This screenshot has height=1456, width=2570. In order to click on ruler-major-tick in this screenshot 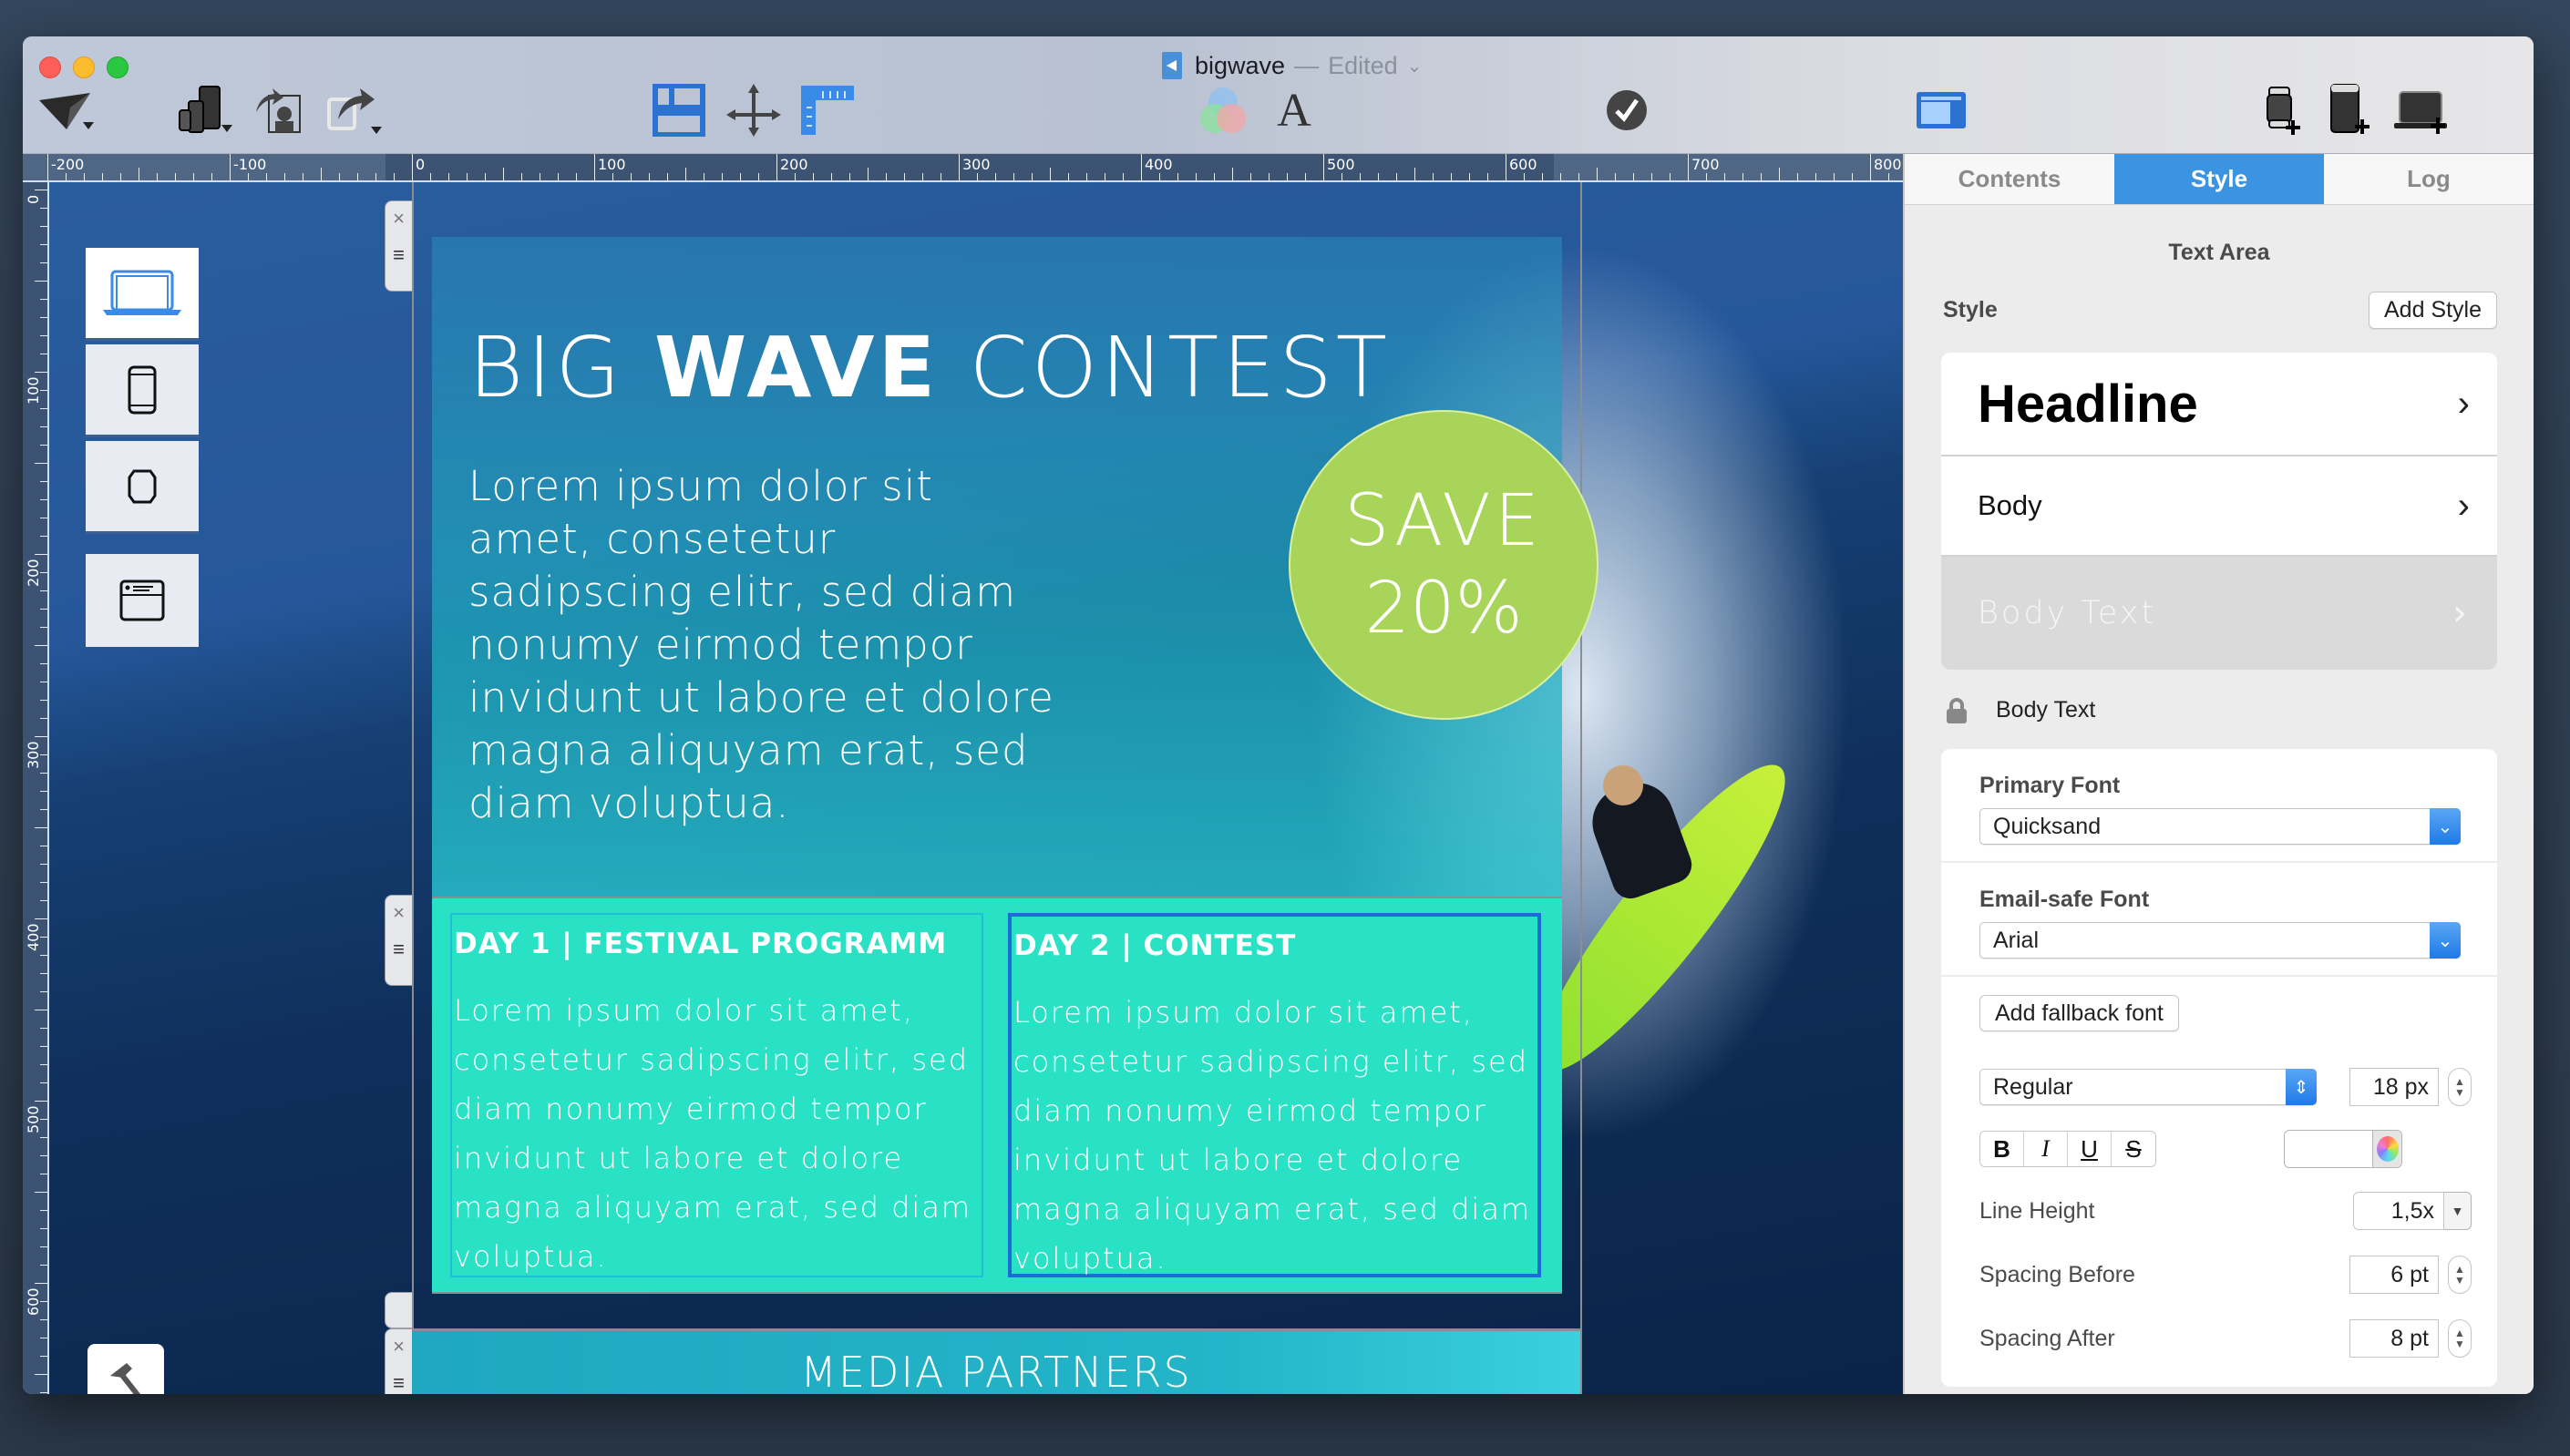, I will do `click(41, 372)`.